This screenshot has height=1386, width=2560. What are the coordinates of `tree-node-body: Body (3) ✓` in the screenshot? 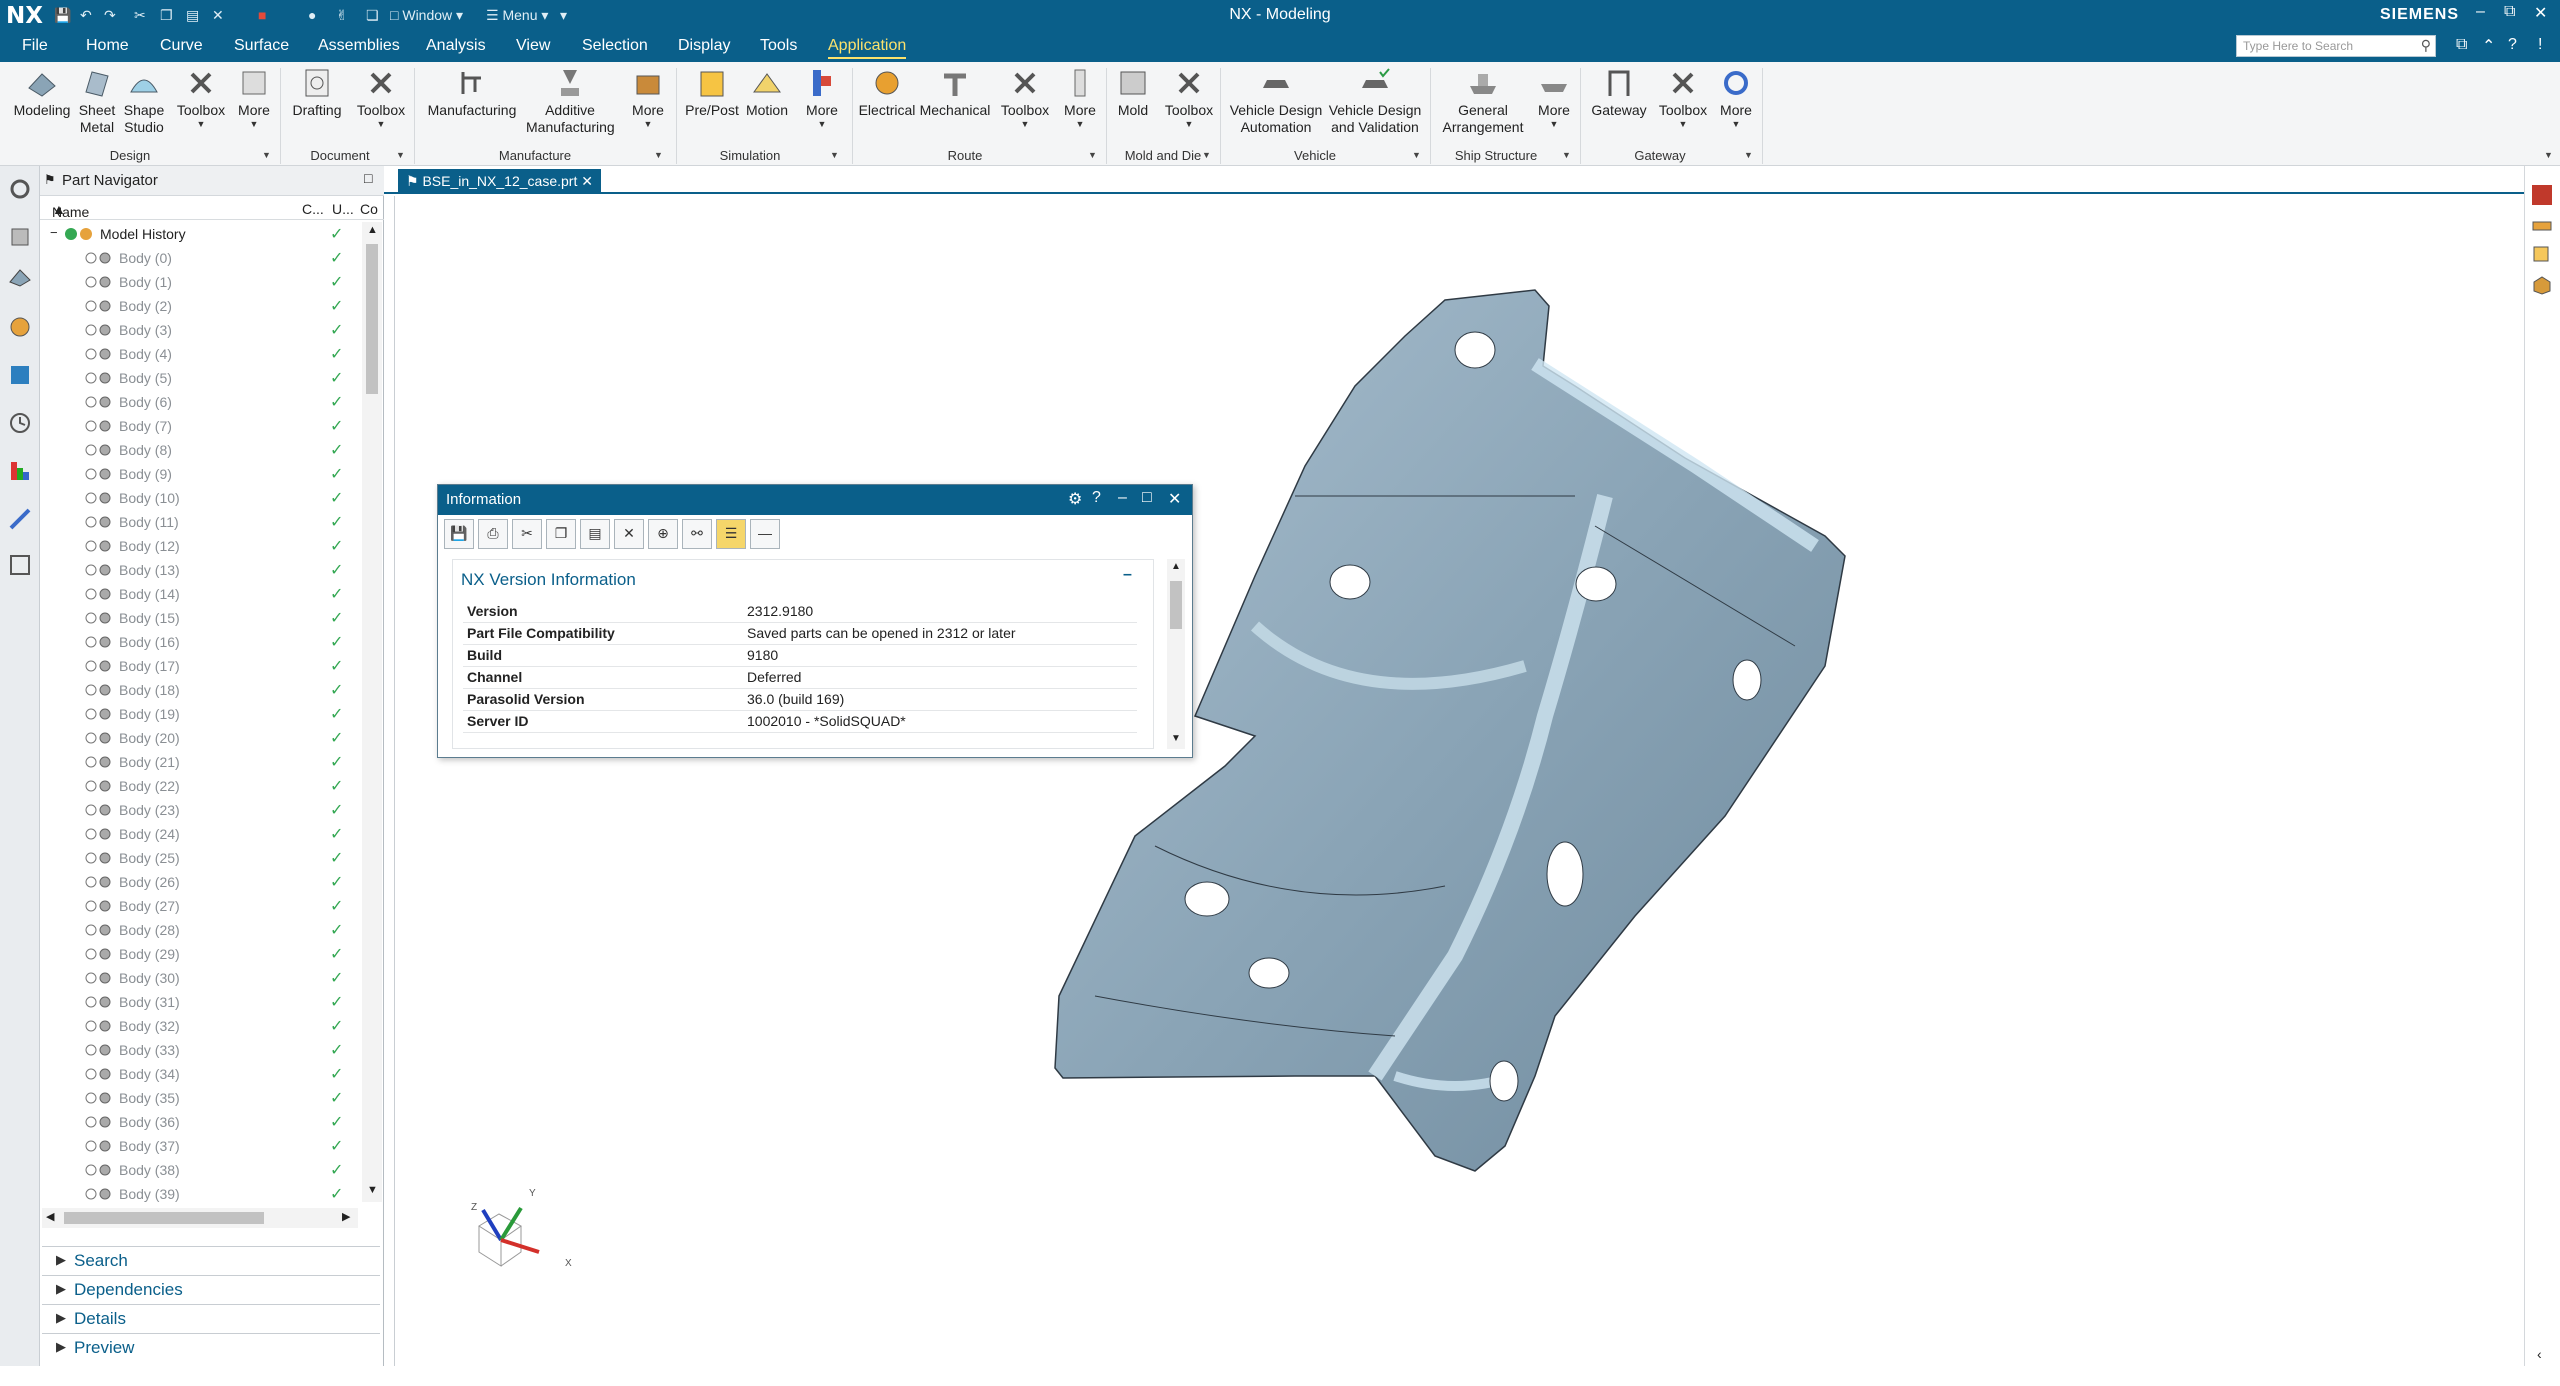 It's located at (200, 330).